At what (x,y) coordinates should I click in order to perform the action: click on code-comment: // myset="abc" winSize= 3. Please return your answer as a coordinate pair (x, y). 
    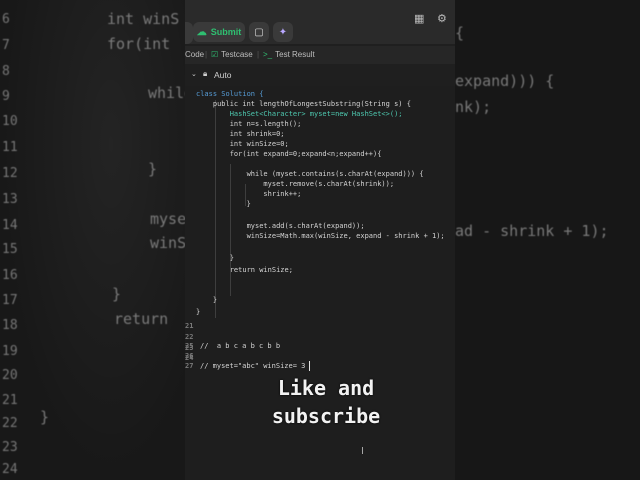
    Looking at the image, I should click on (253, 366).